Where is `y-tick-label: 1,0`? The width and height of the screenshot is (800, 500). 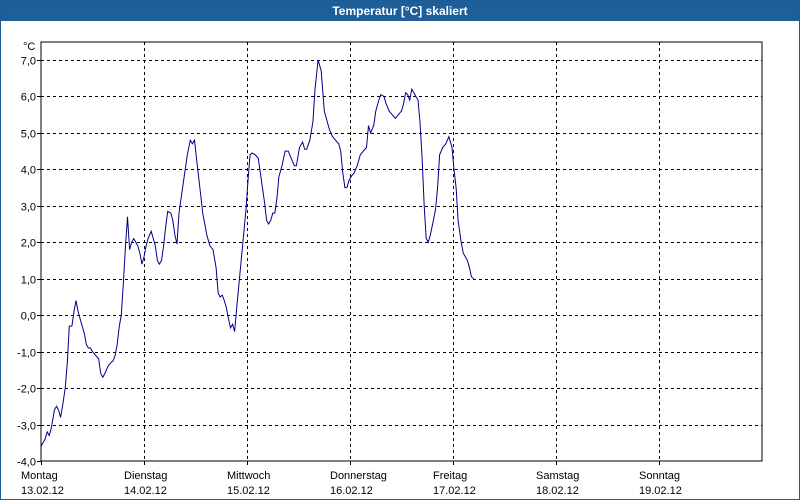
y-tick-label: 1,0 is located at coordinates (28, 281).